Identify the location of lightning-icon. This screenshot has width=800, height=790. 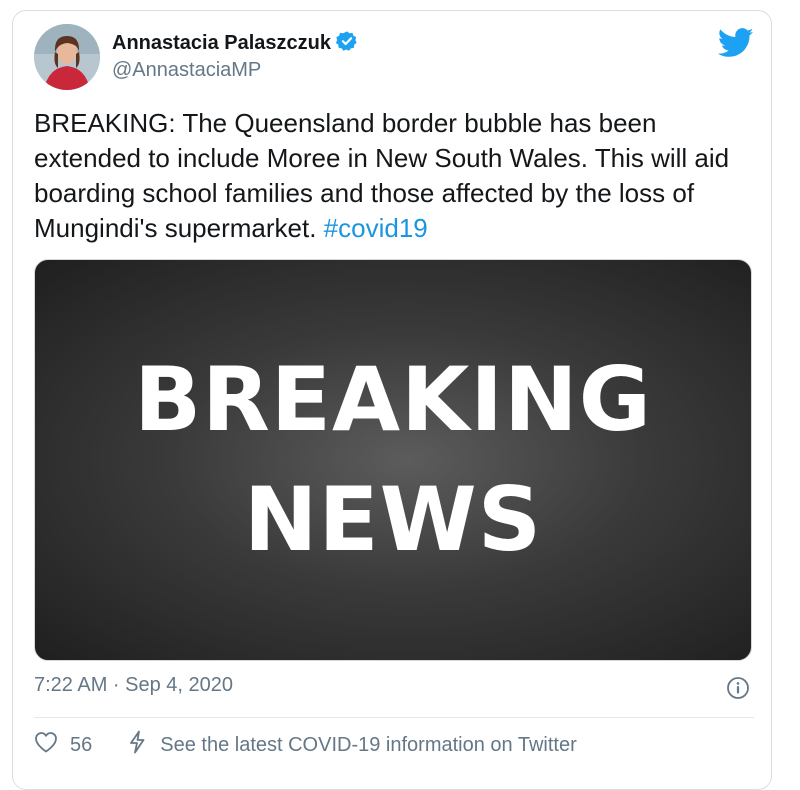
(137, 745).